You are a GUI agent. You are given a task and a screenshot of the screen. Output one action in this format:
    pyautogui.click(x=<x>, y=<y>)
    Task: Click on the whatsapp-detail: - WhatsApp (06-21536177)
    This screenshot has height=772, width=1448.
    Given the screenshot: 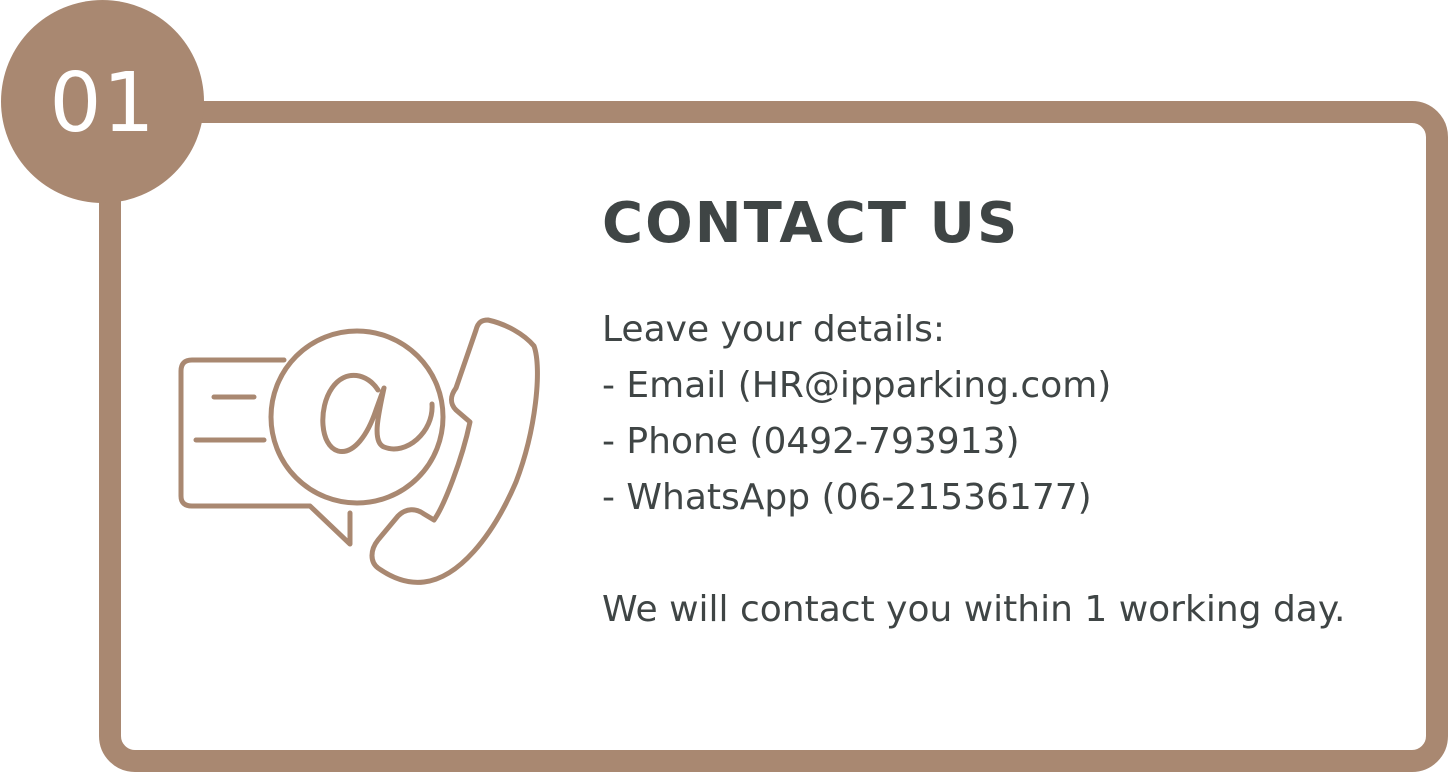 What is the action you would take?
    pyautogui.click(x=847, y=497)
    